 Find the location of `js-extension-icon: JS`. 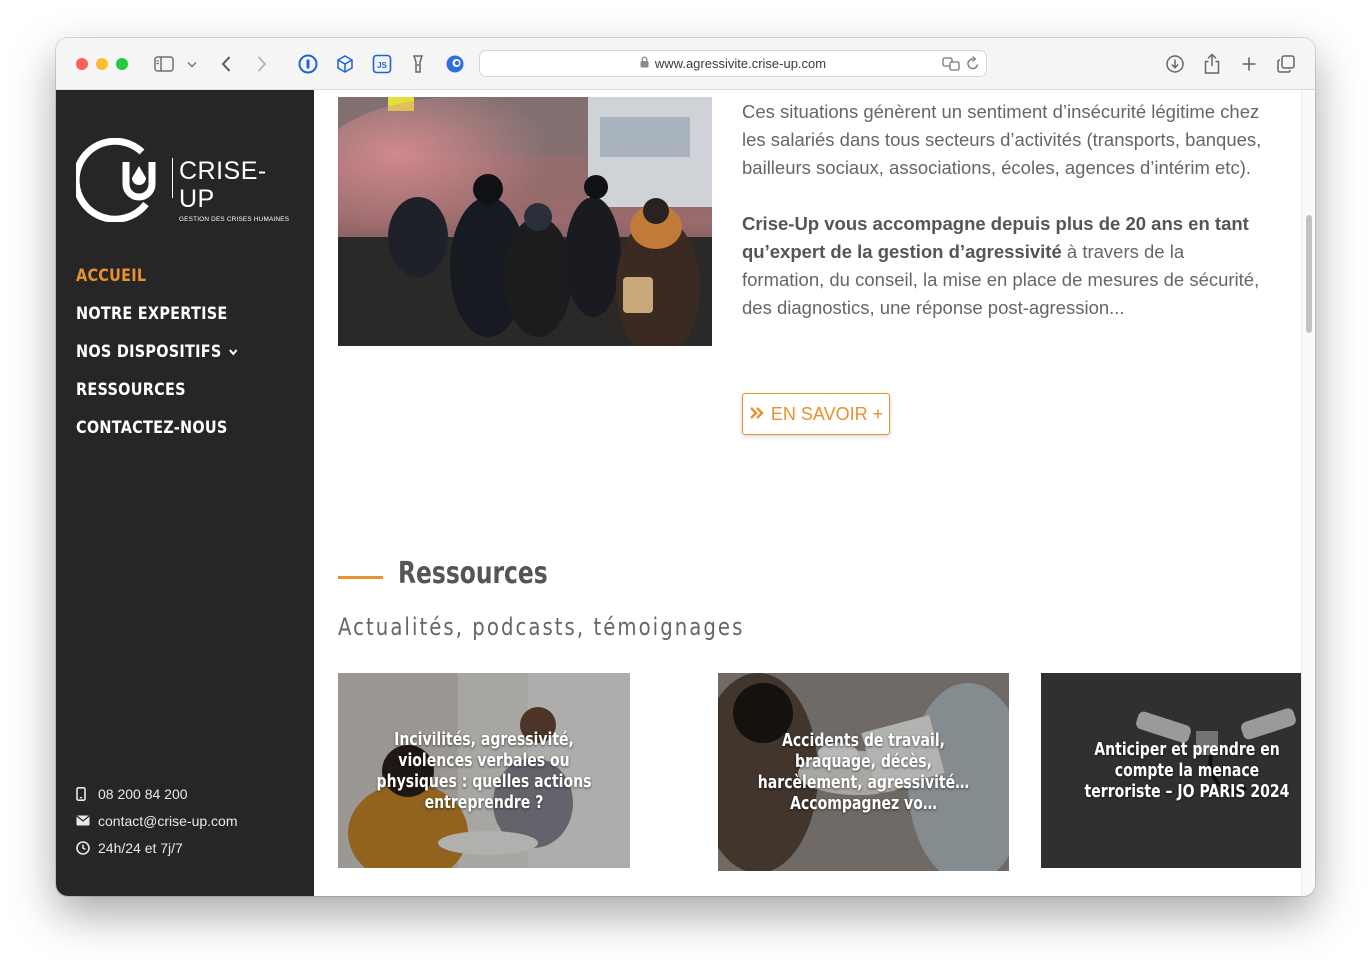

js-extension-icon: JS is located at coordinates (382, 64).